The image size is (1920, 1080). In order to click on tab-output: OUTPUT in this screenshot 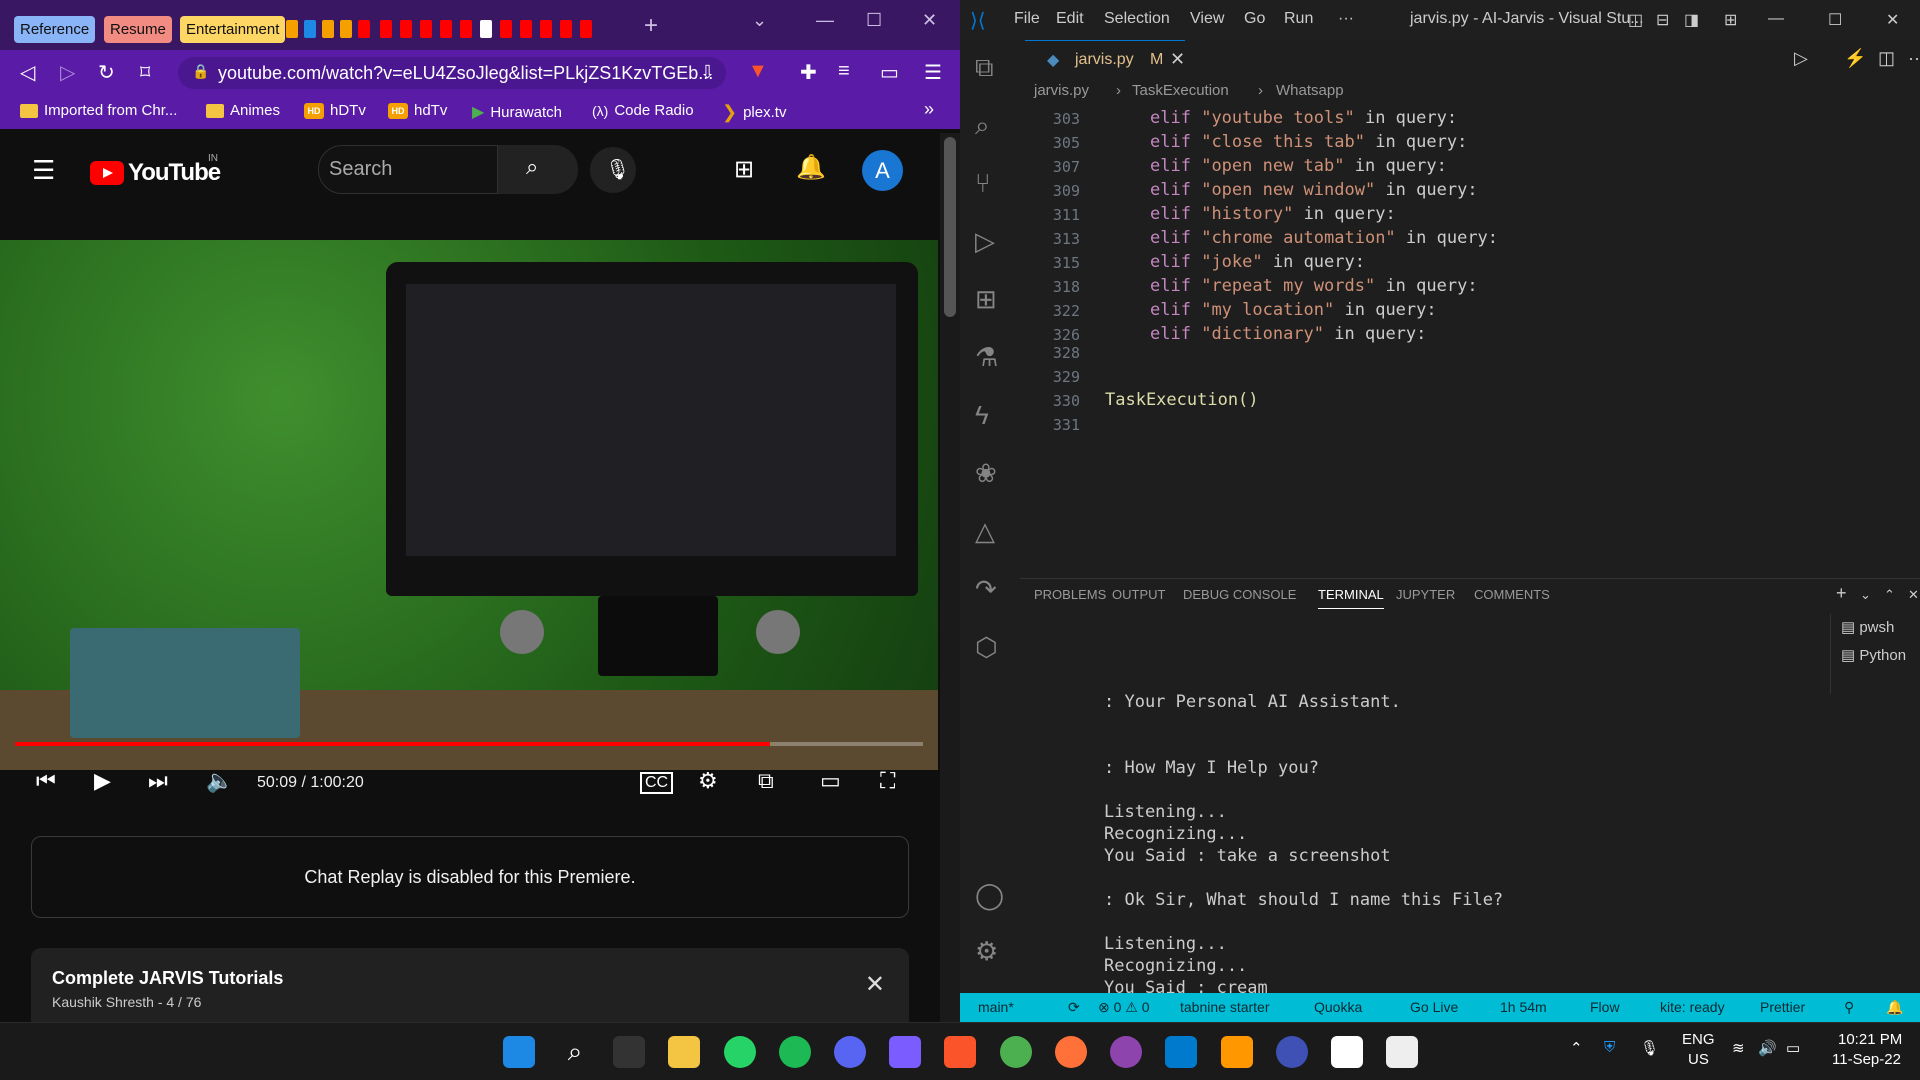, I will do `click(1138, 594)`.